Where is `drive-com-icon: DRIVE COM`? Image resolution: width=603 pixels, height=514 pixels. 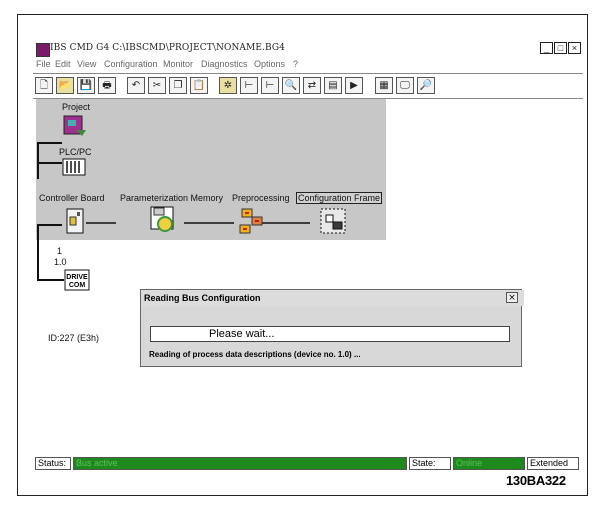 drive-com-icon: DRIVE COM is located at coordinates (77, 280).